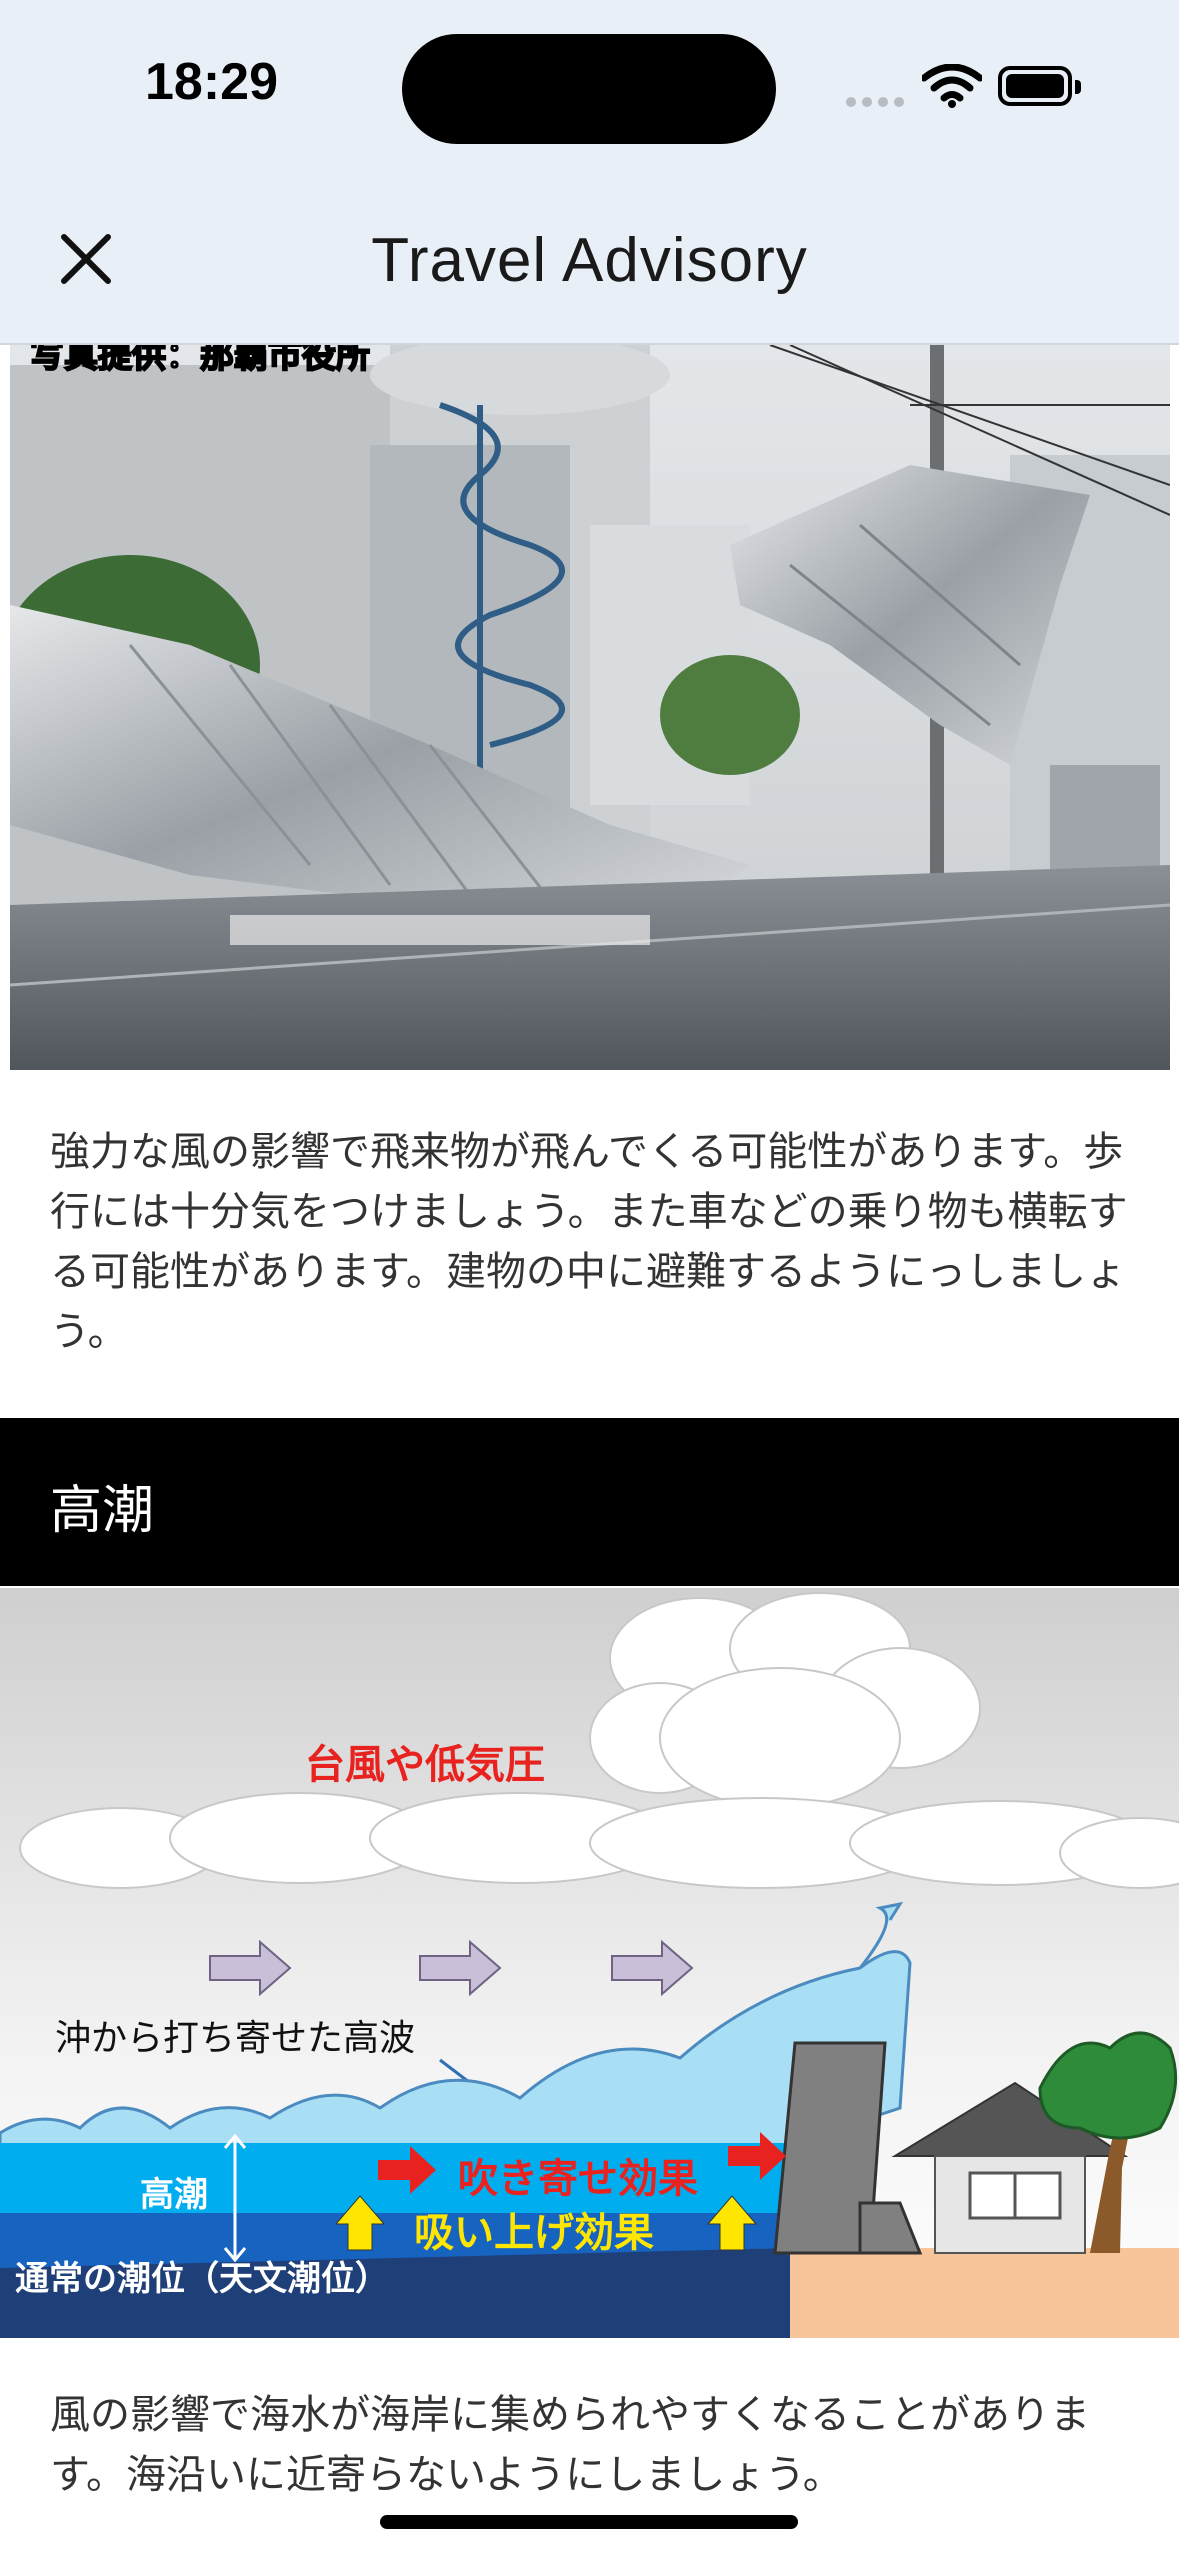 Image resolution: width=1179 pixels, height=2556 pixels. I want to click on normal-tide-label: 通常の潮位（天文潮位）, so click(202, 2279).